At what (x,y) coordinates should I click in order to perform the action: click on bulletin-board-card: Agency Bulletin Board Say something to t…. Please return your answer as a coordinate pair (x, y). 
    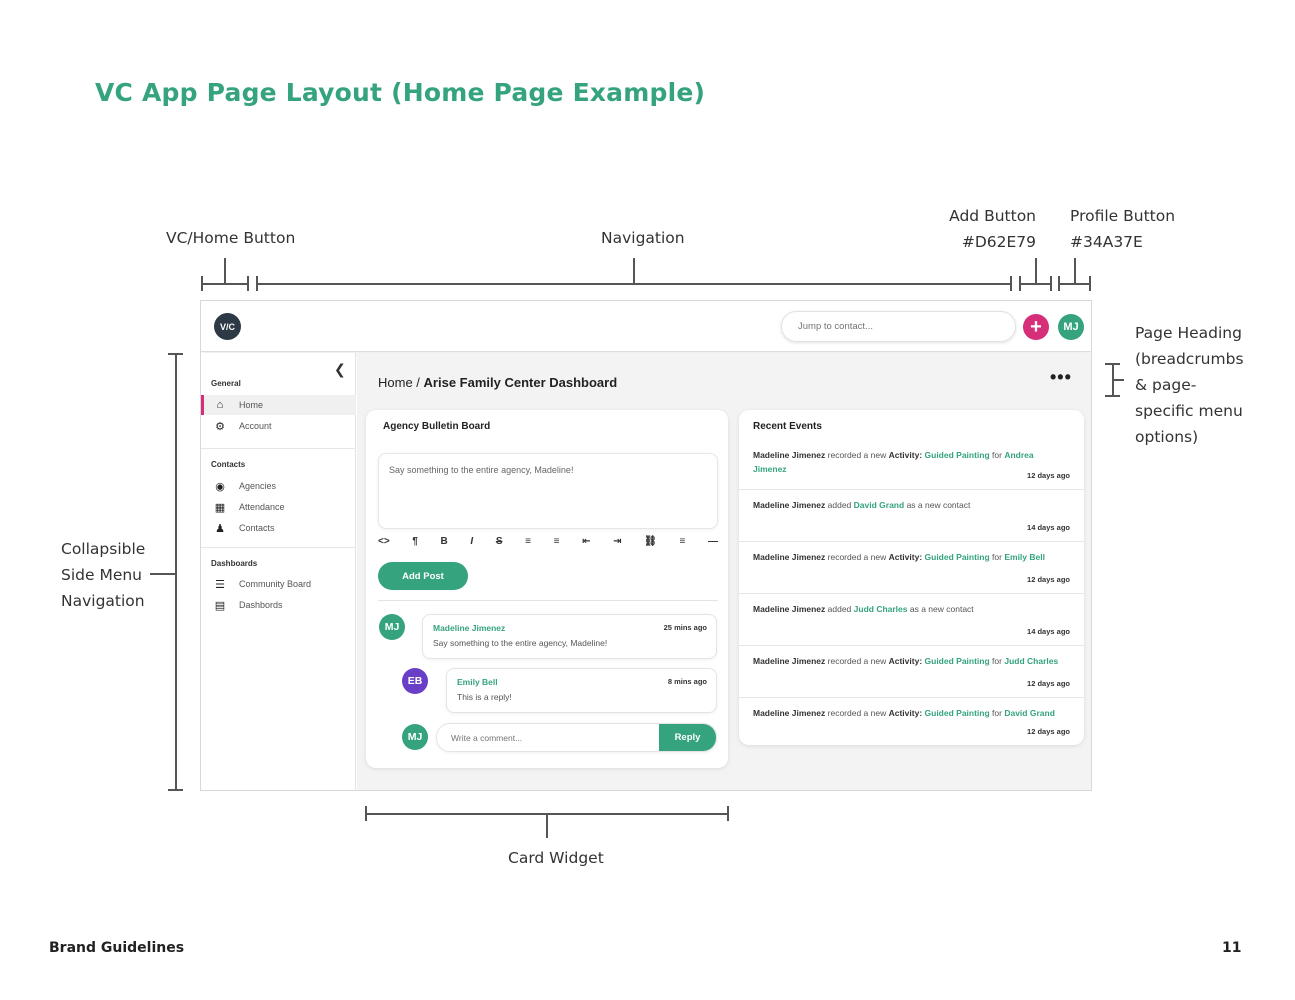
    Looking at the image, I should click on (547, 589).